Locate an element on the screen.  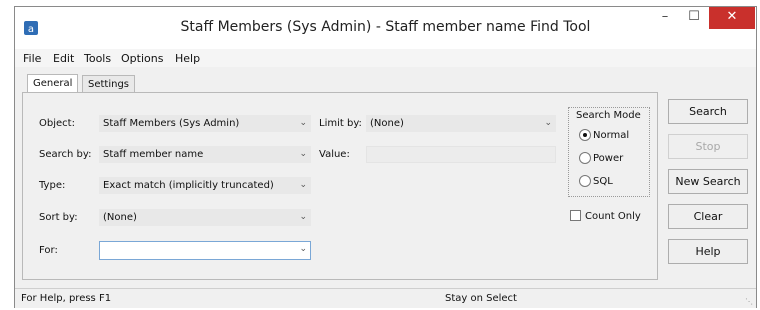
menu-edit: Edit is located at coordinates (63, 58).